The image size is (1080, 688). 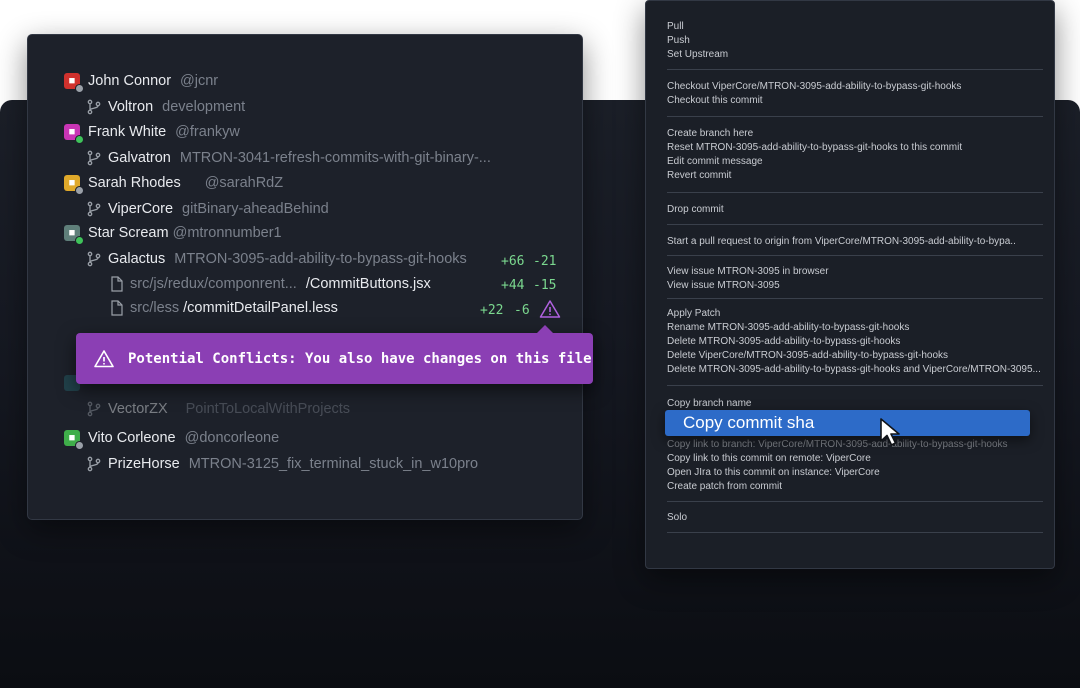 I want to click on menu-item-copy-branch-name: Copy branch name, so click(x=709, y=403).